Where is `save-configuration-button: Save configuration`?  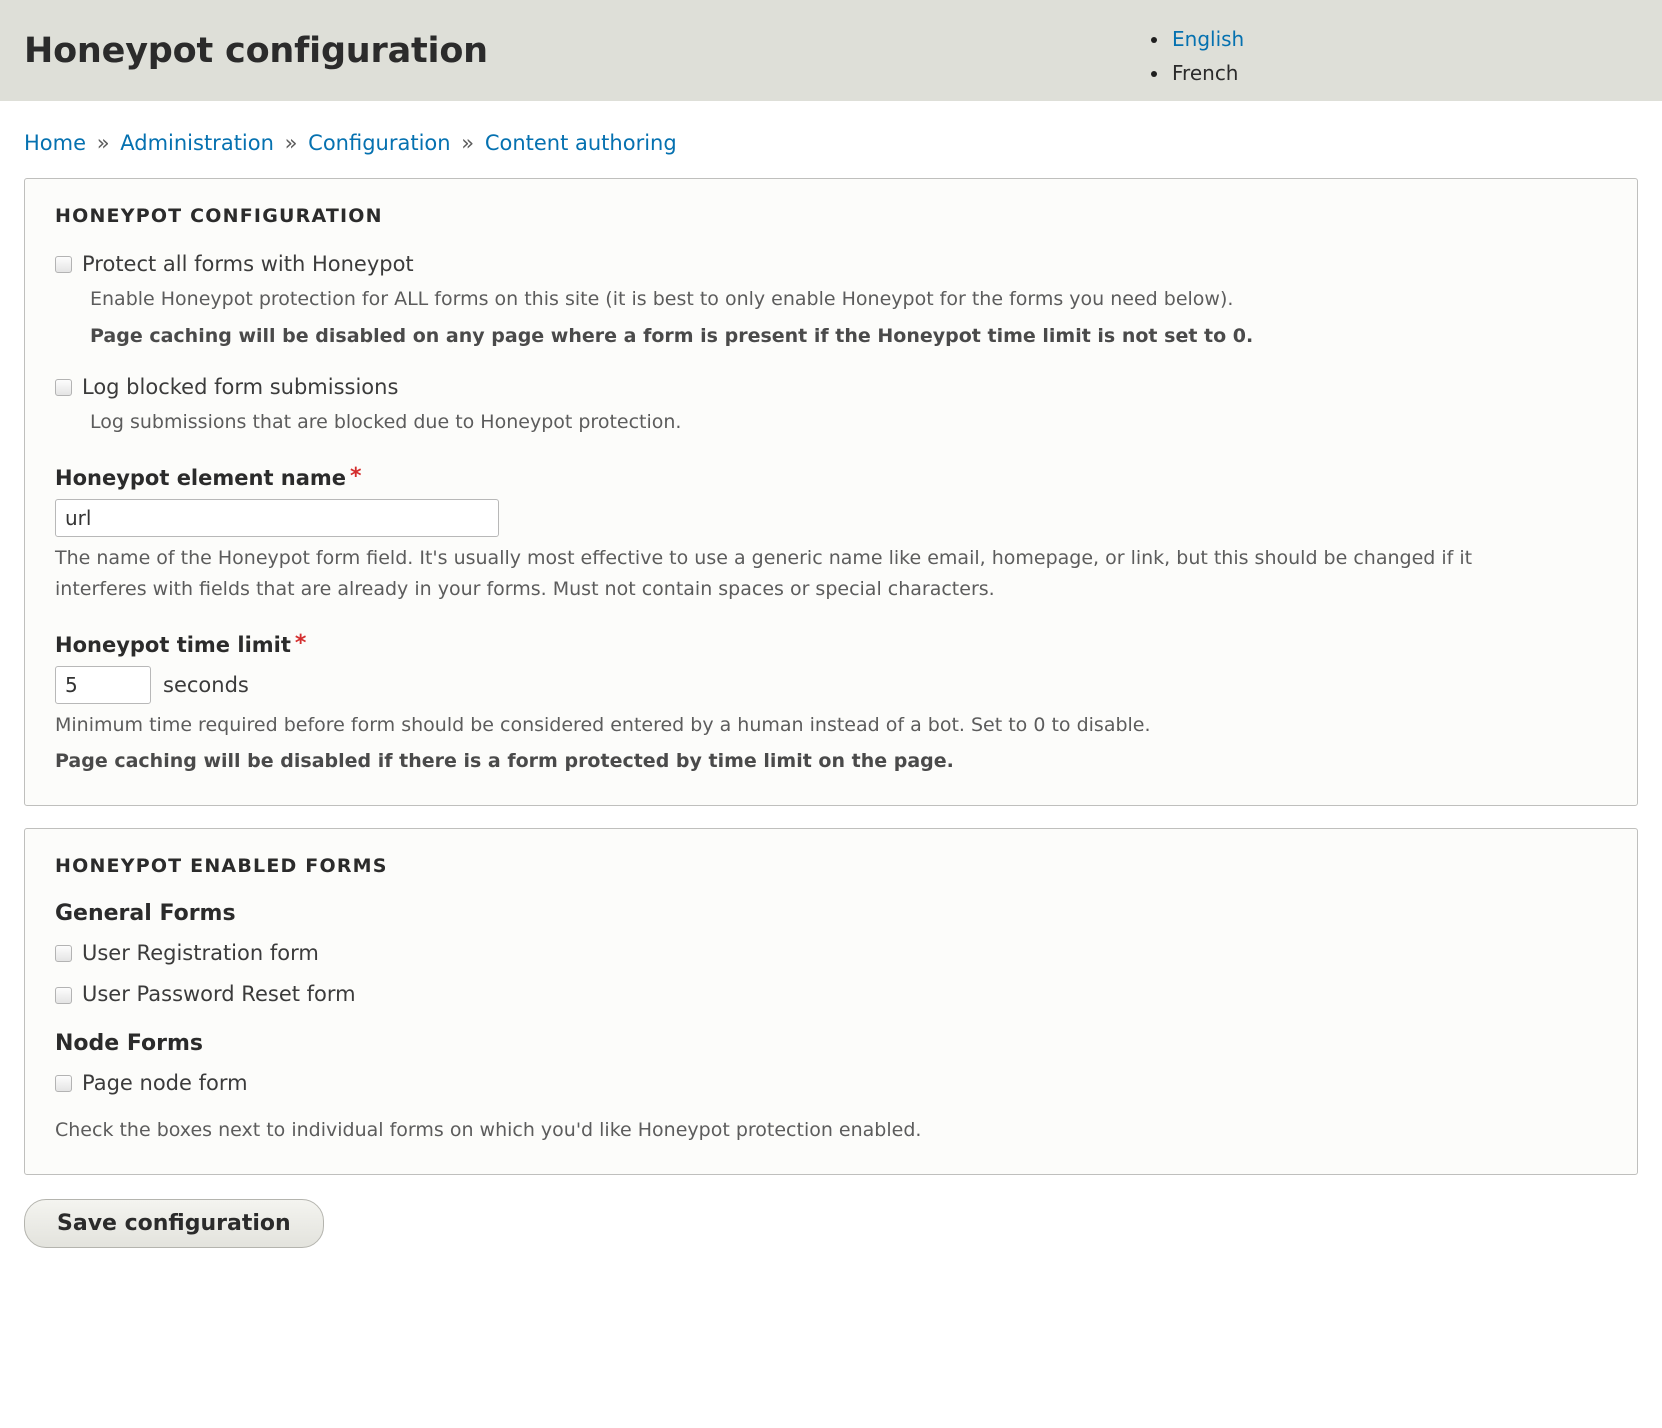
save-configuration-button: Save configuration is located at coordinates (174, 1223).